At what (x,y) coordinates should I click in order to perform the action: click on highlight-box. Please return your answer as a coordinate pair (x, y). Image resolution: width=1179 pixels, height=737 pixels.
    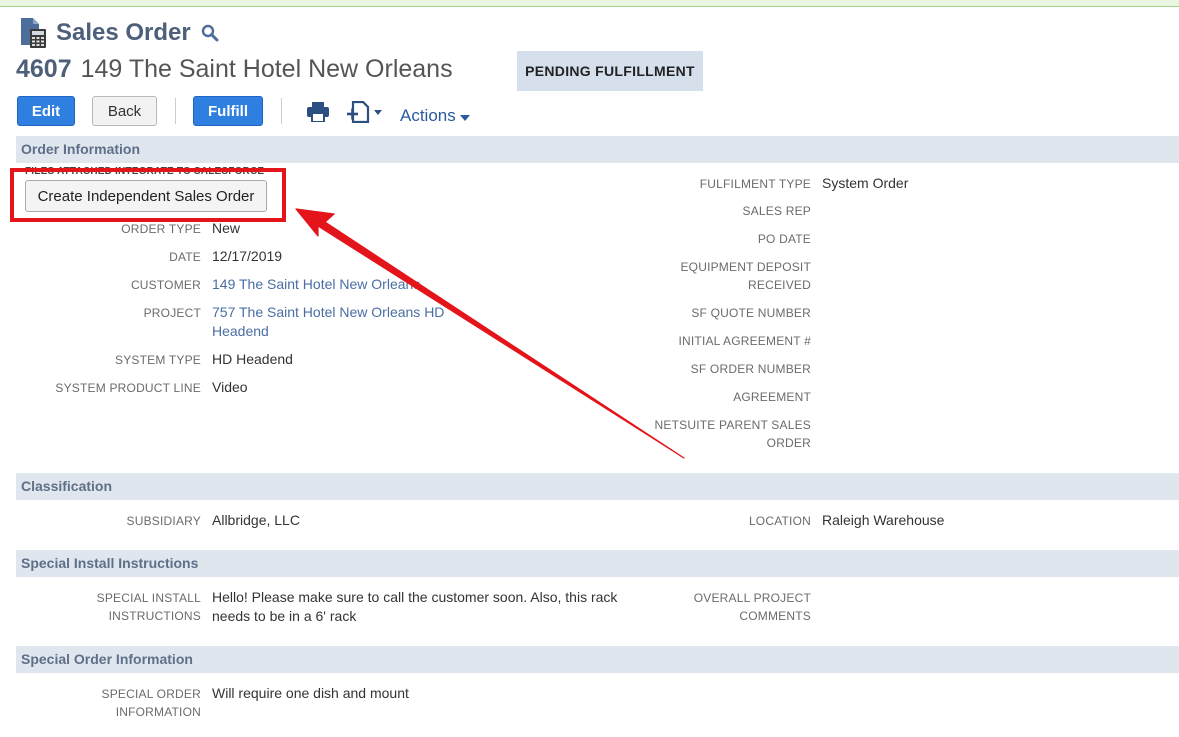
    Looking at the image, I should click on (148, 195).